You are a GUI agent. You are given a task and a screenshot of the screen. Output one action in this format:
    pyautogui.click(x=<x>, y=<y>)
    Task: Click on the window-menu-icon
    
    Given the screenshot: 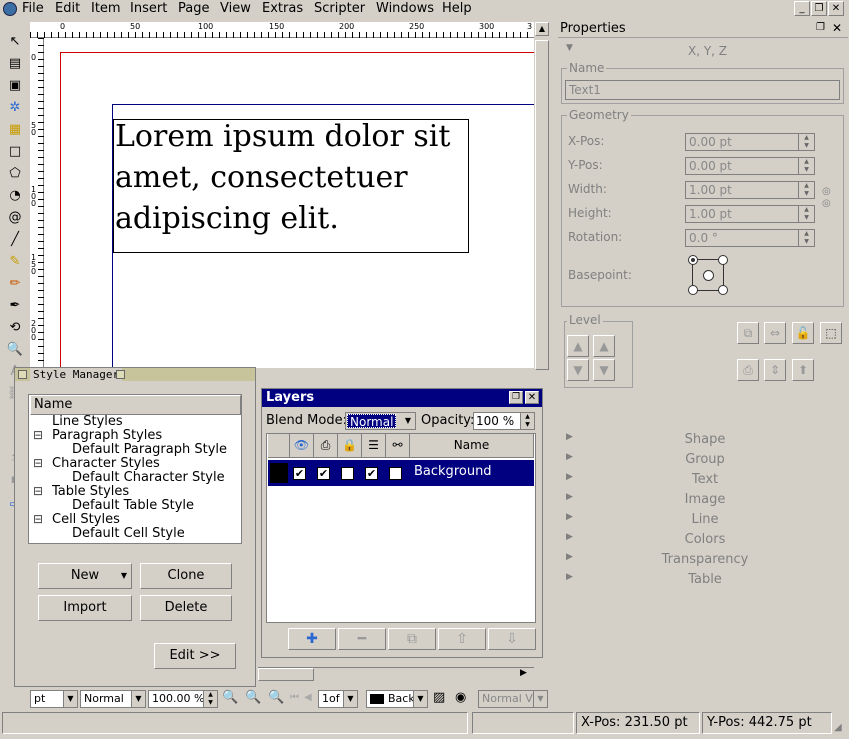 What is the action you would take?
    pyautogui.click(x=22, y=374)
    